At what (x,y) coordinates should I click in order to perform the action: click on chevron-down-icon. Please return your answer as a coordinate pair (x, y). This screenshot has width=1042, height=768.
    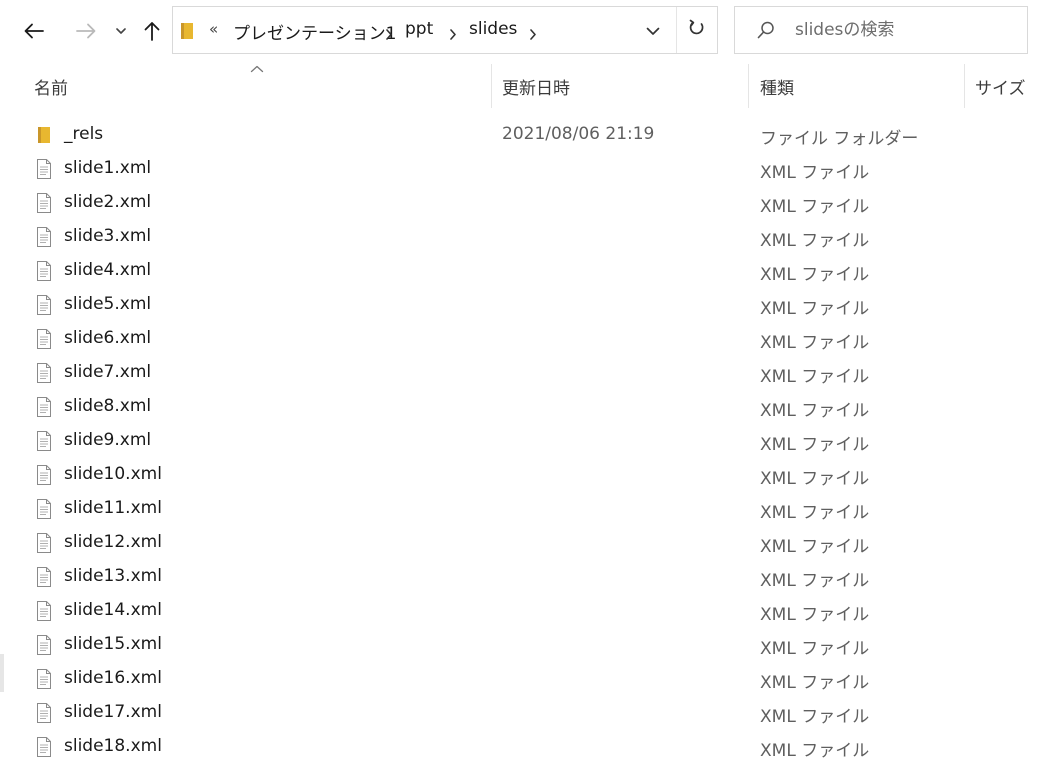
    Looking at the image, I should click on (121, 31).